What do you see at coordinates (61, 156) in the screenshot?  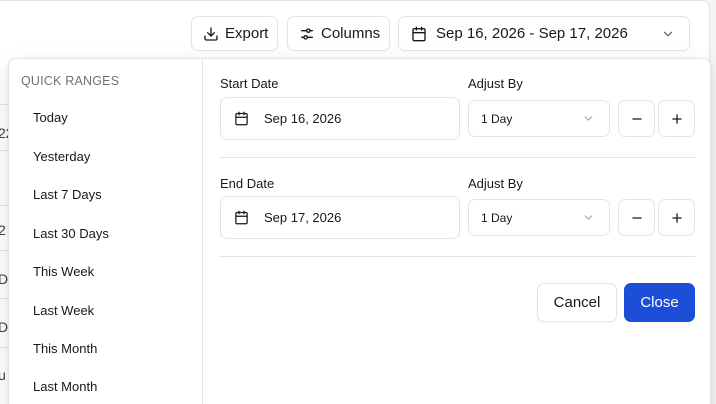 I see `quick-range-yesterday: Yesterday` at bounding box center [61, 156].